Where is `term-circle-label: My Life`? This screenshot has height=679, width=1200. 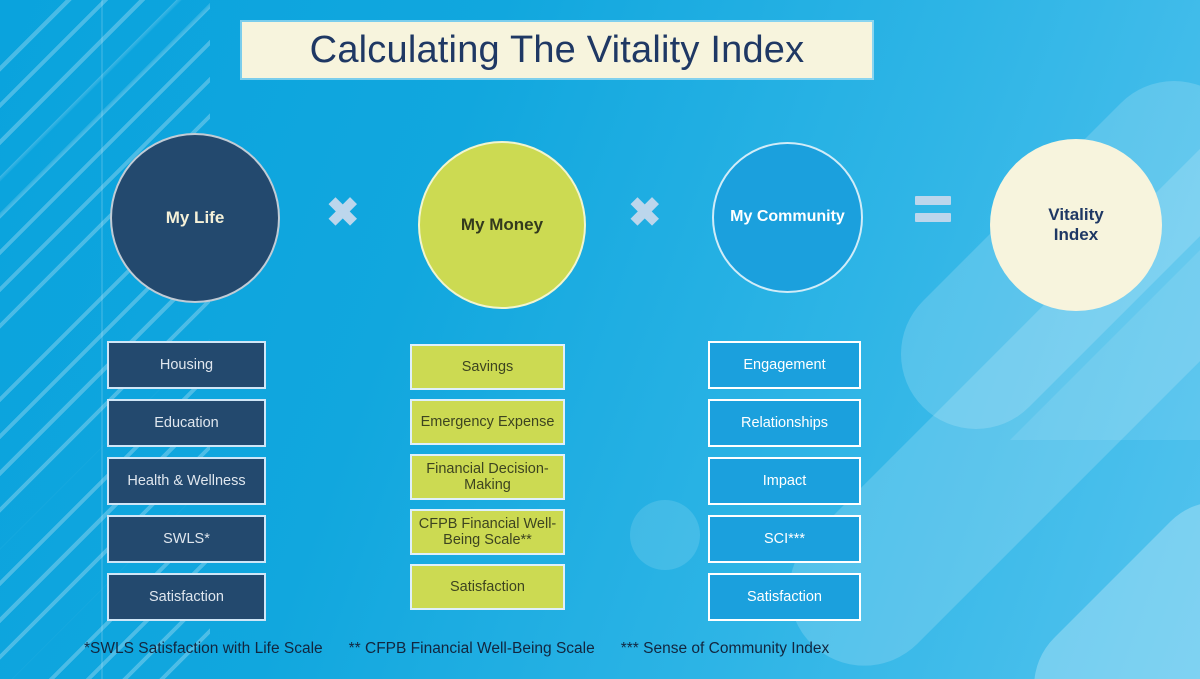 term-circle-label: My Life is located at coordinates (195, 217).